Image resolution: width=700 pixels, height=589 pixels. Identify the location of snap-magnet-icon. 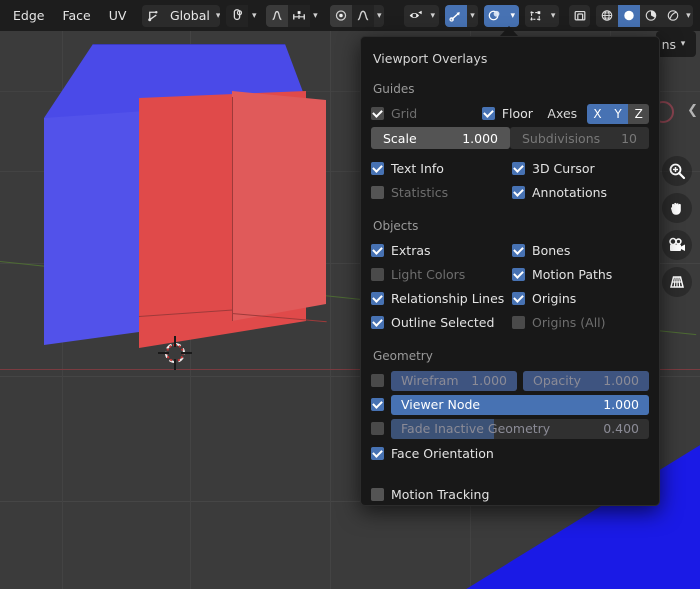
(237, 15).